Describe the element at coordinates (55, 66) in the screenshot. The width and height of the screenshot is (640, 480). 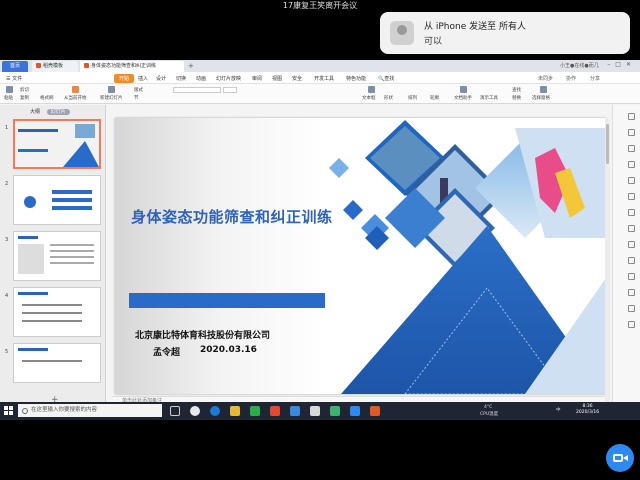
I see `tab-template: 稻壳模板` at that location.